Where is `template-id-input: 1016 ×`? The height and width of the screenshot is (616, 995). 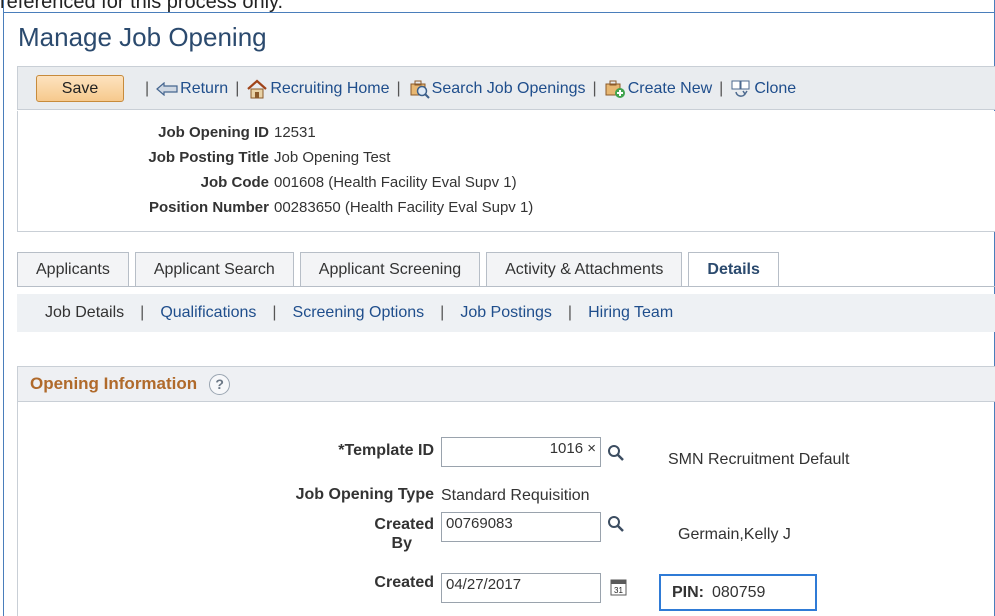 template-id-input: 1016 × is located at coordinates (521, 452).